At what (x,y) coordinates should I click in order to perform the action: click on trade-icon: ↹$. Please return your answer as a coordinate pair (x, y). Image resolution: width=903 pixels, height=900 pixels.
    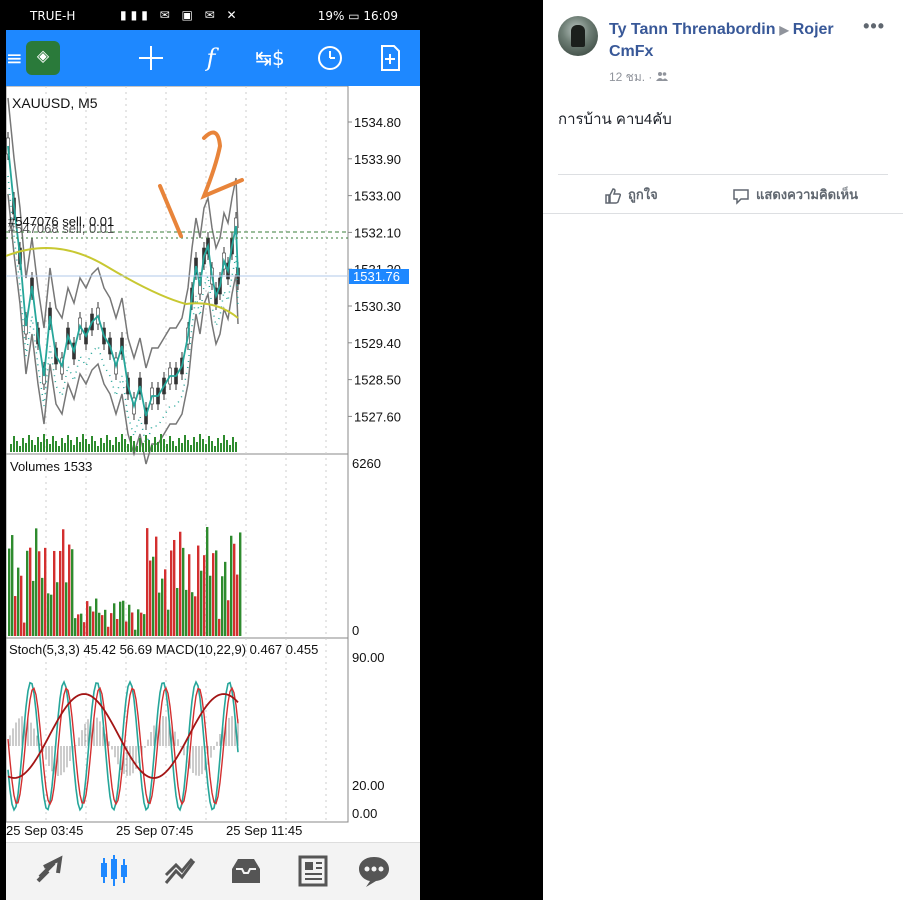
    Looking at the image, I should click on (270, 58).